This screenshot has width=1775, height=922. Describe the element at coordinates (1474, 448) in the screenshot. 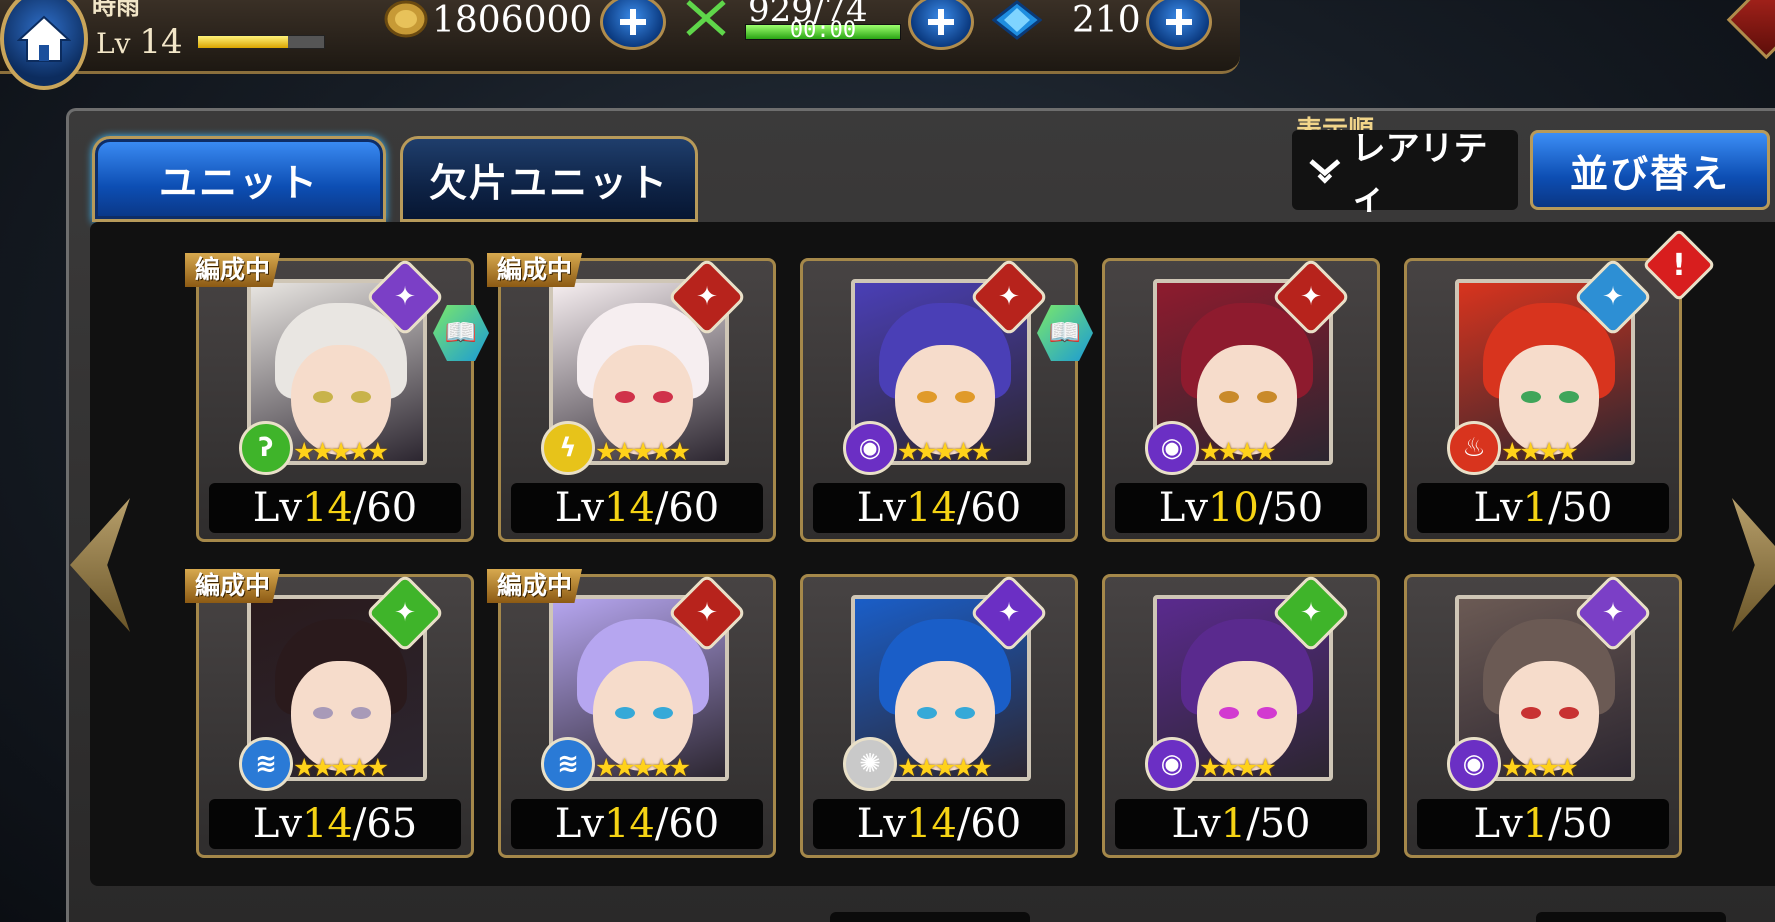

I see `unit-attribute-icon: ♨` at that location.